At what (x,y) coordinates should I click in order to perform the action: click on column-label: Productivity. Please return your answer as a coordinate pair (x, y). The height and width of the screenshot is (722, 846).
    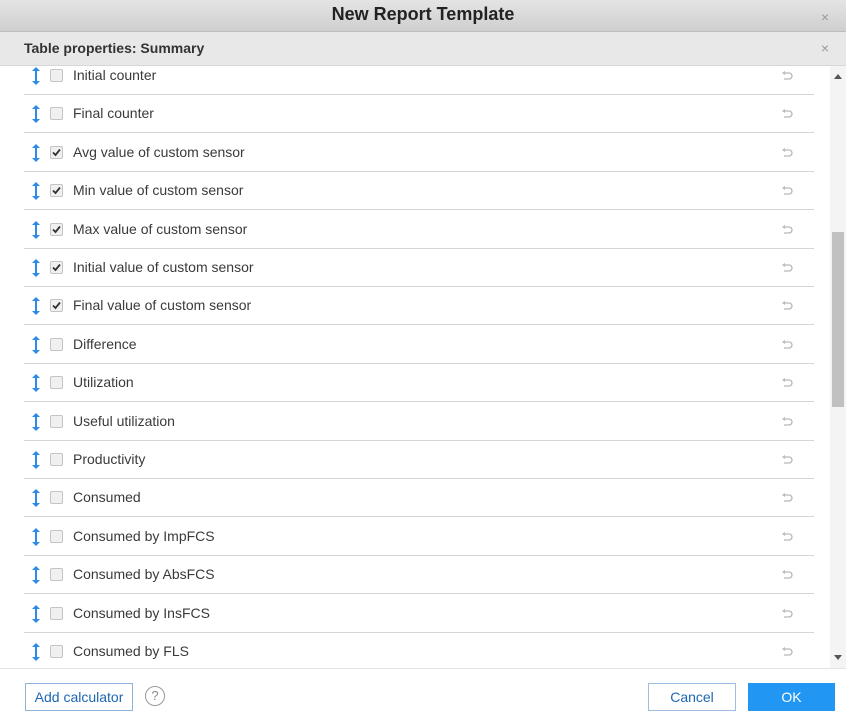
    Looking at the image, I should click on (109, 459).